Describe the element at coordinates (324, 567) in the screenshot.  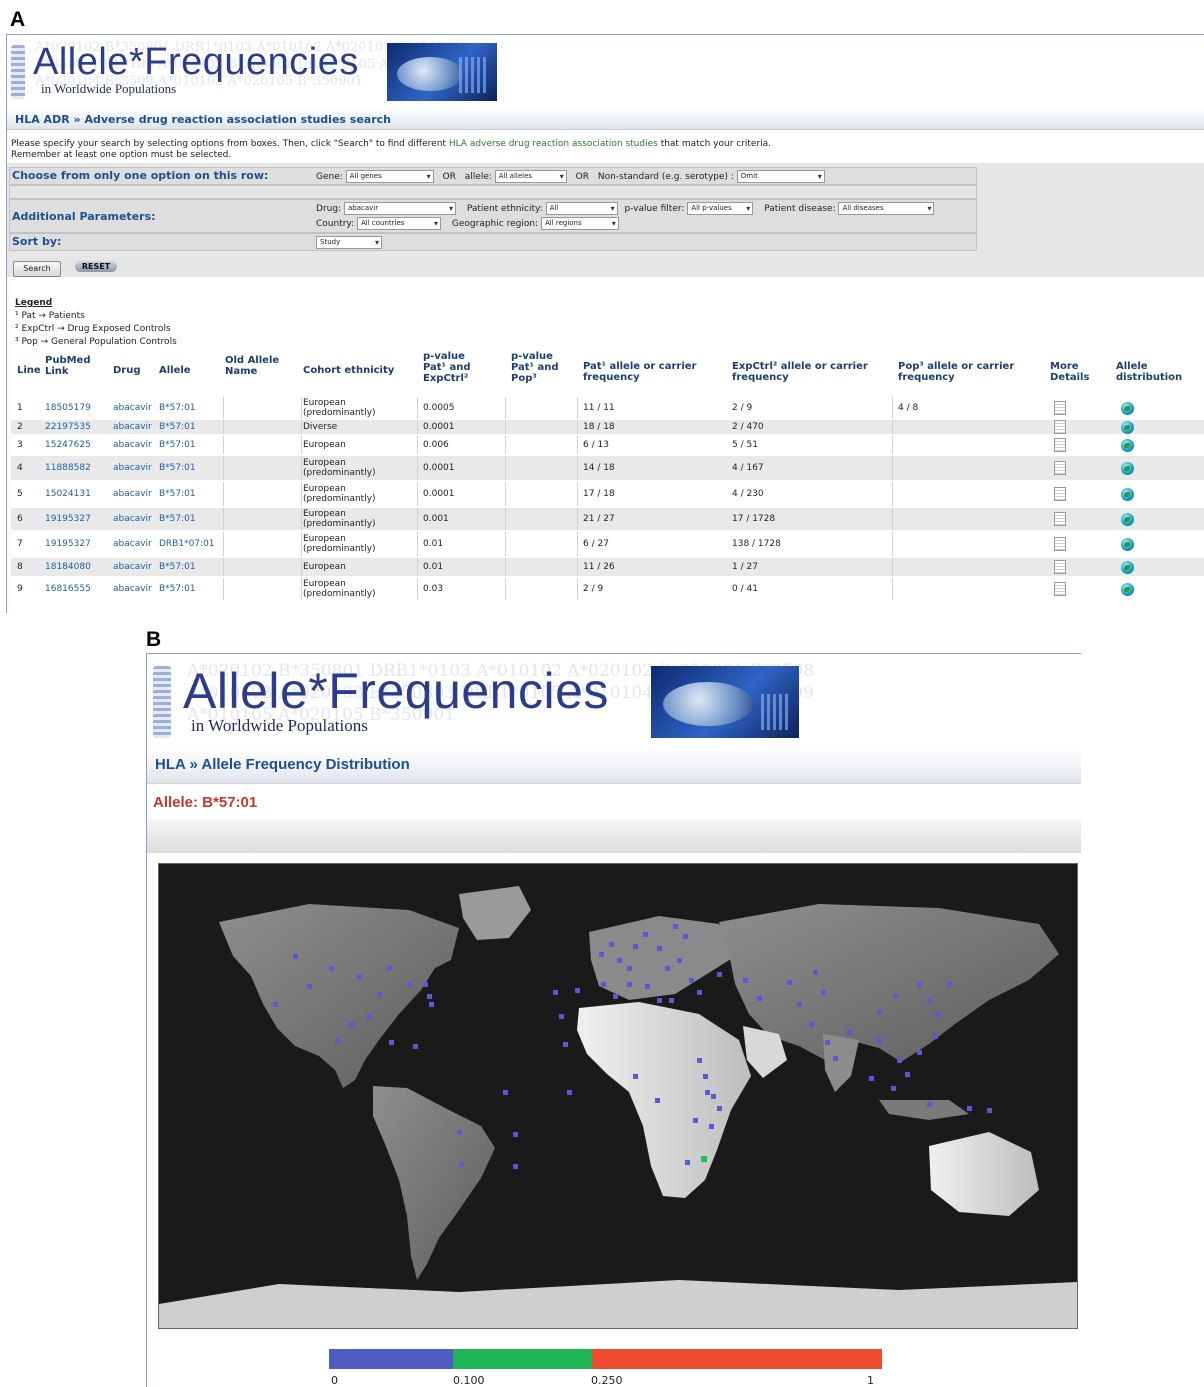
I see `cell-cohort: European` at that location.